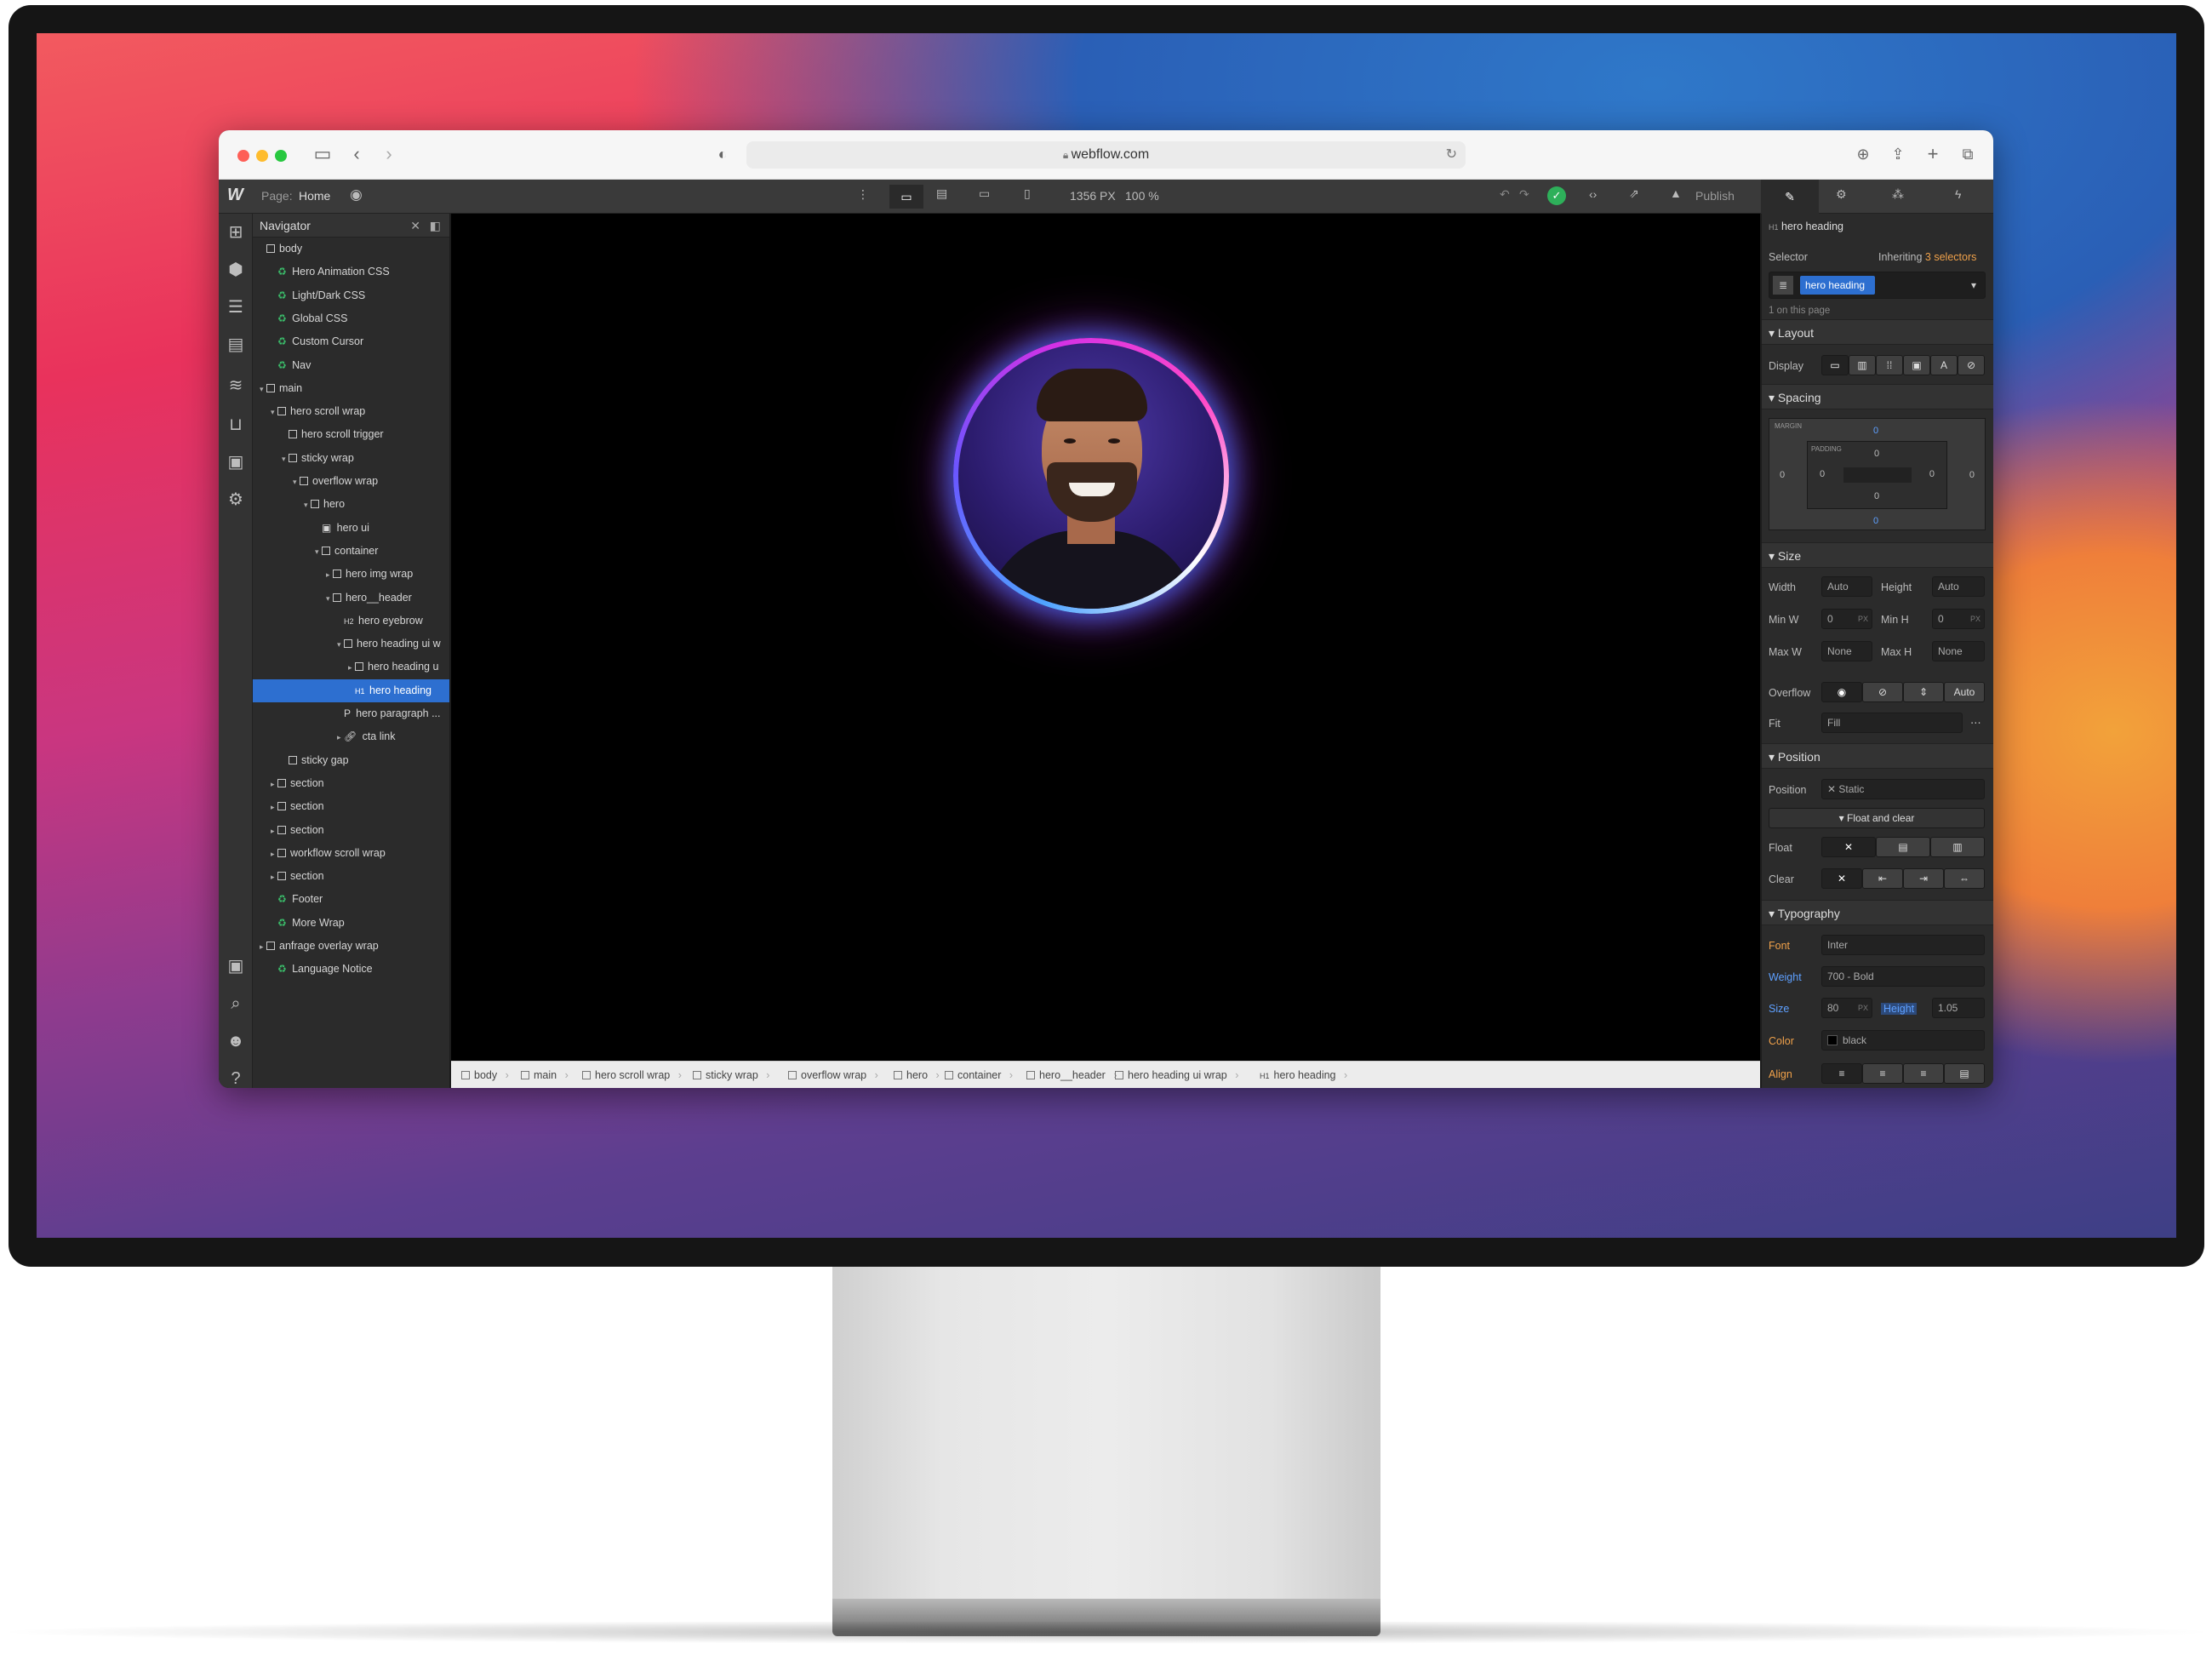 The image size is (2212, 1666). Describe the element at coordinates (351, 599) in the screenshot. I see `navigator-item: ▾ hero__header` at that location.